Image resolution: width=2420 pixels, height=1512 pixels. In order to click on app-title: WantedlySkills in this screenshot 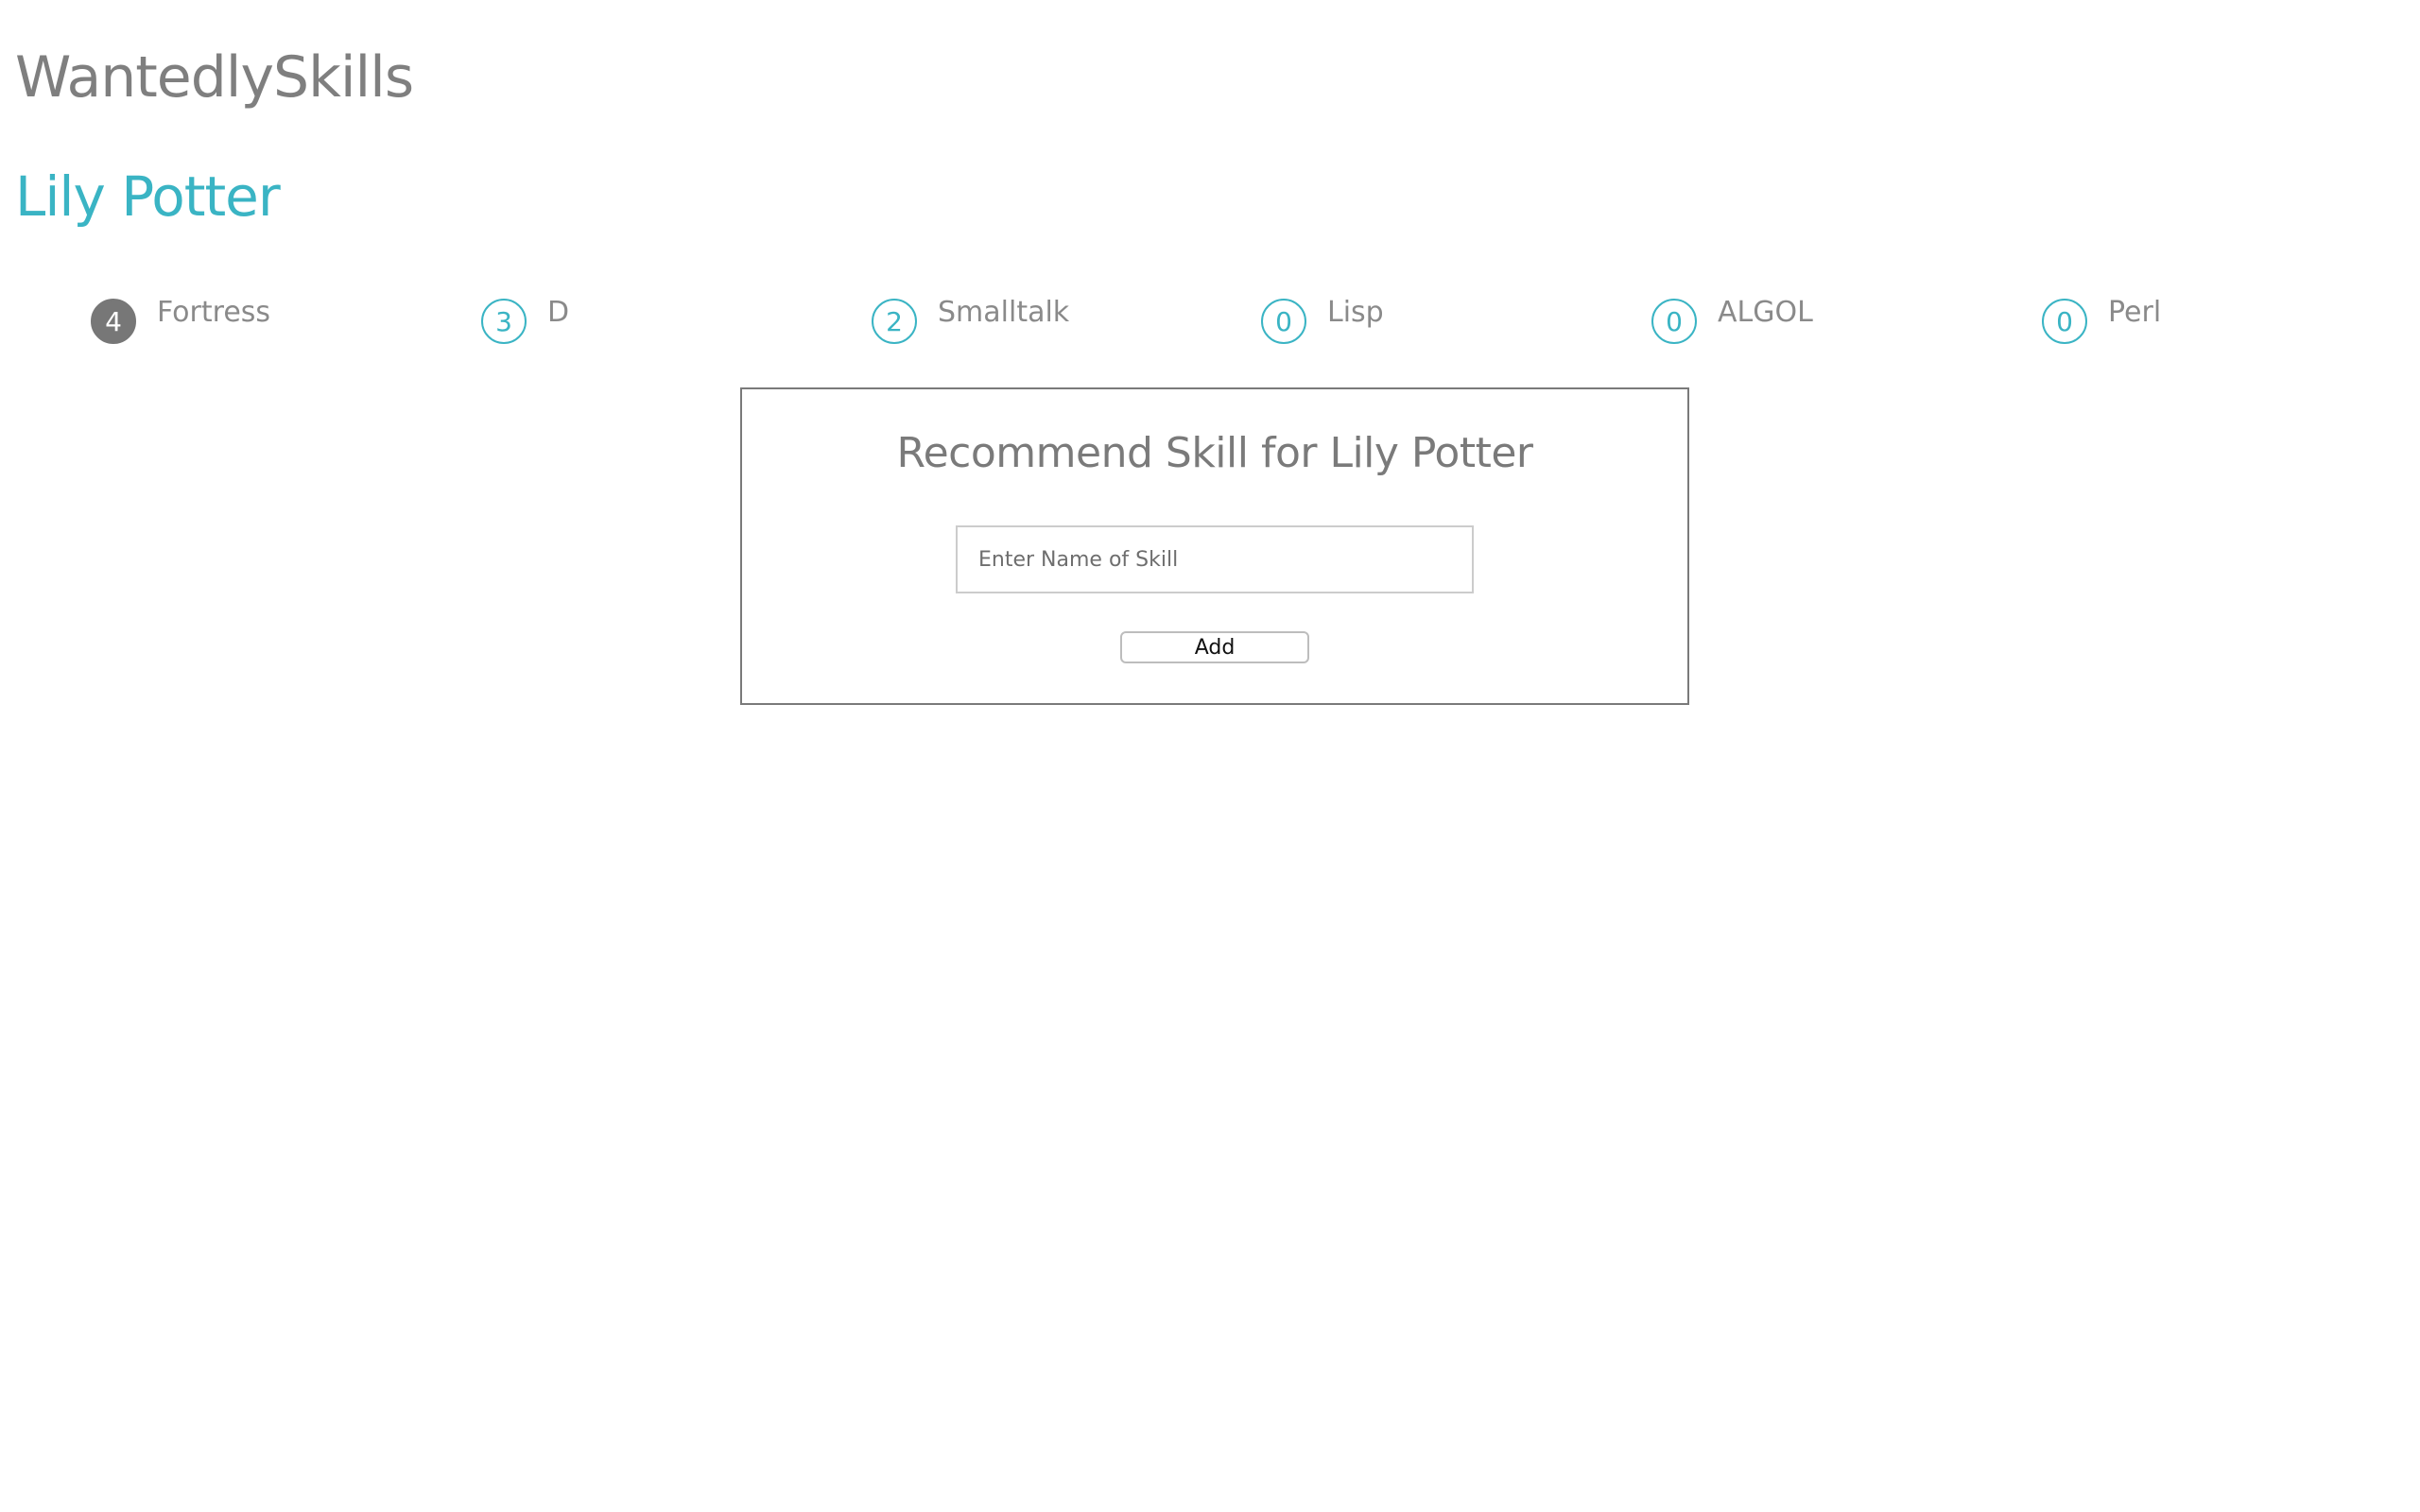, I will do `click(214, 77)`.